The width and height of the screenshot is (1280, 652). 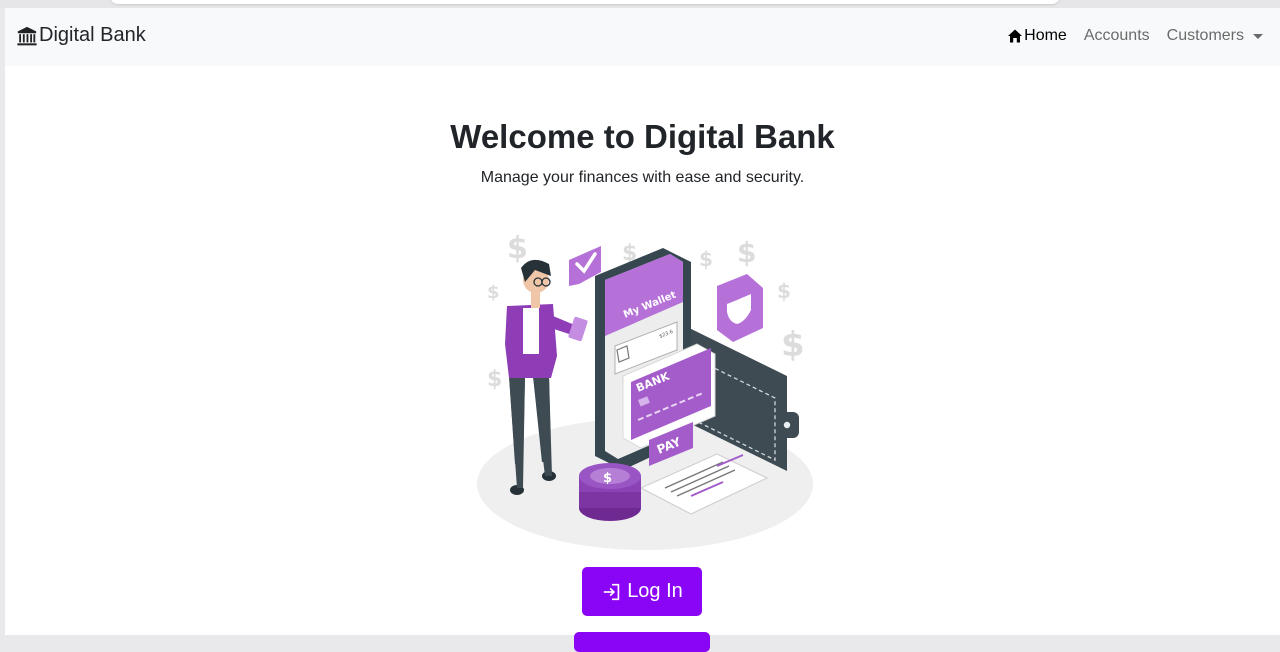 What do you see at coordinates (611, 591) in the screenshot?
I see `login-icon` at bounding box center [611, 591].